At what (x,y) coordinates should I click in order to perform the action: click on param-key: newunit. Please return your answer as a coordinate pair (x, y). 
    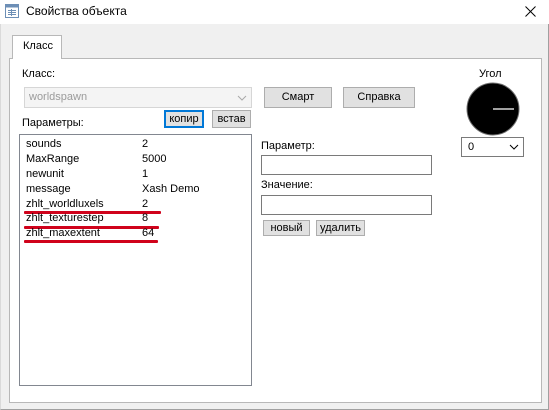
    Looking at the image, I should click on (45, 174).